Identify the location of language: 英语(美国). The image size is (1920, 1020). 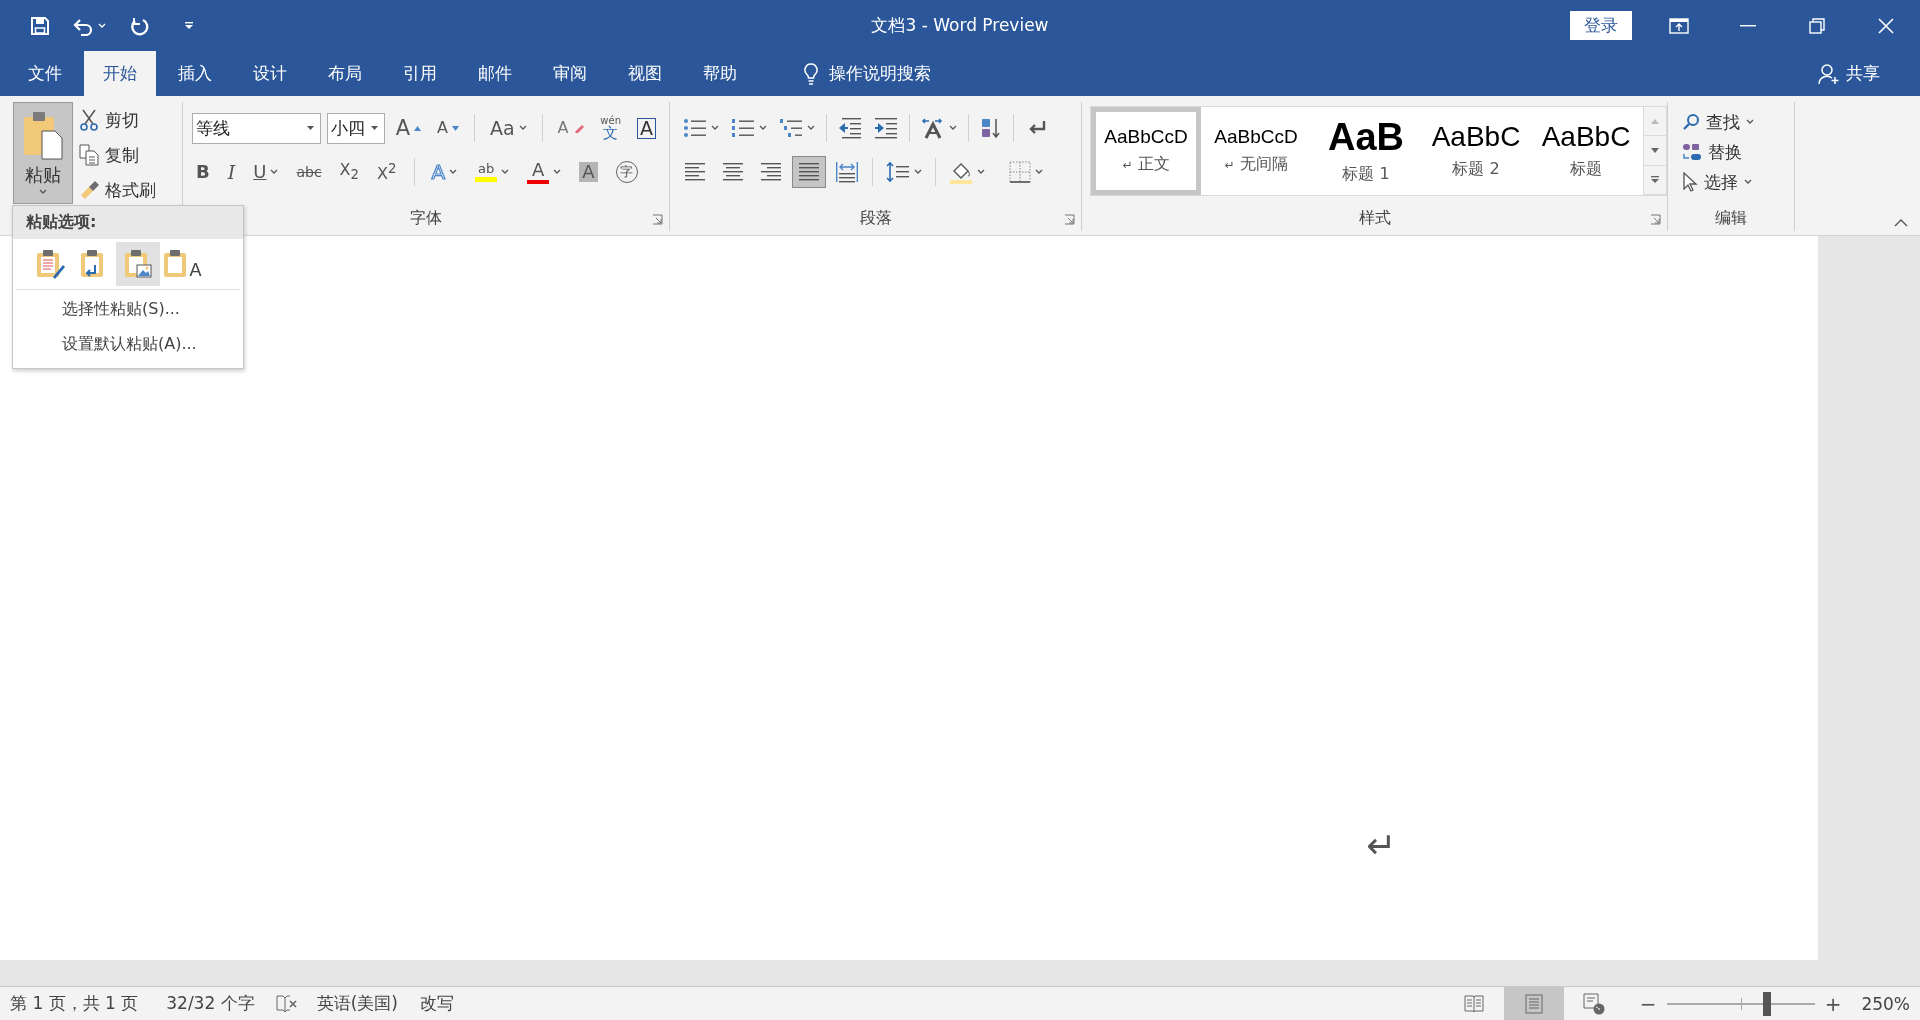
(357, 1003).